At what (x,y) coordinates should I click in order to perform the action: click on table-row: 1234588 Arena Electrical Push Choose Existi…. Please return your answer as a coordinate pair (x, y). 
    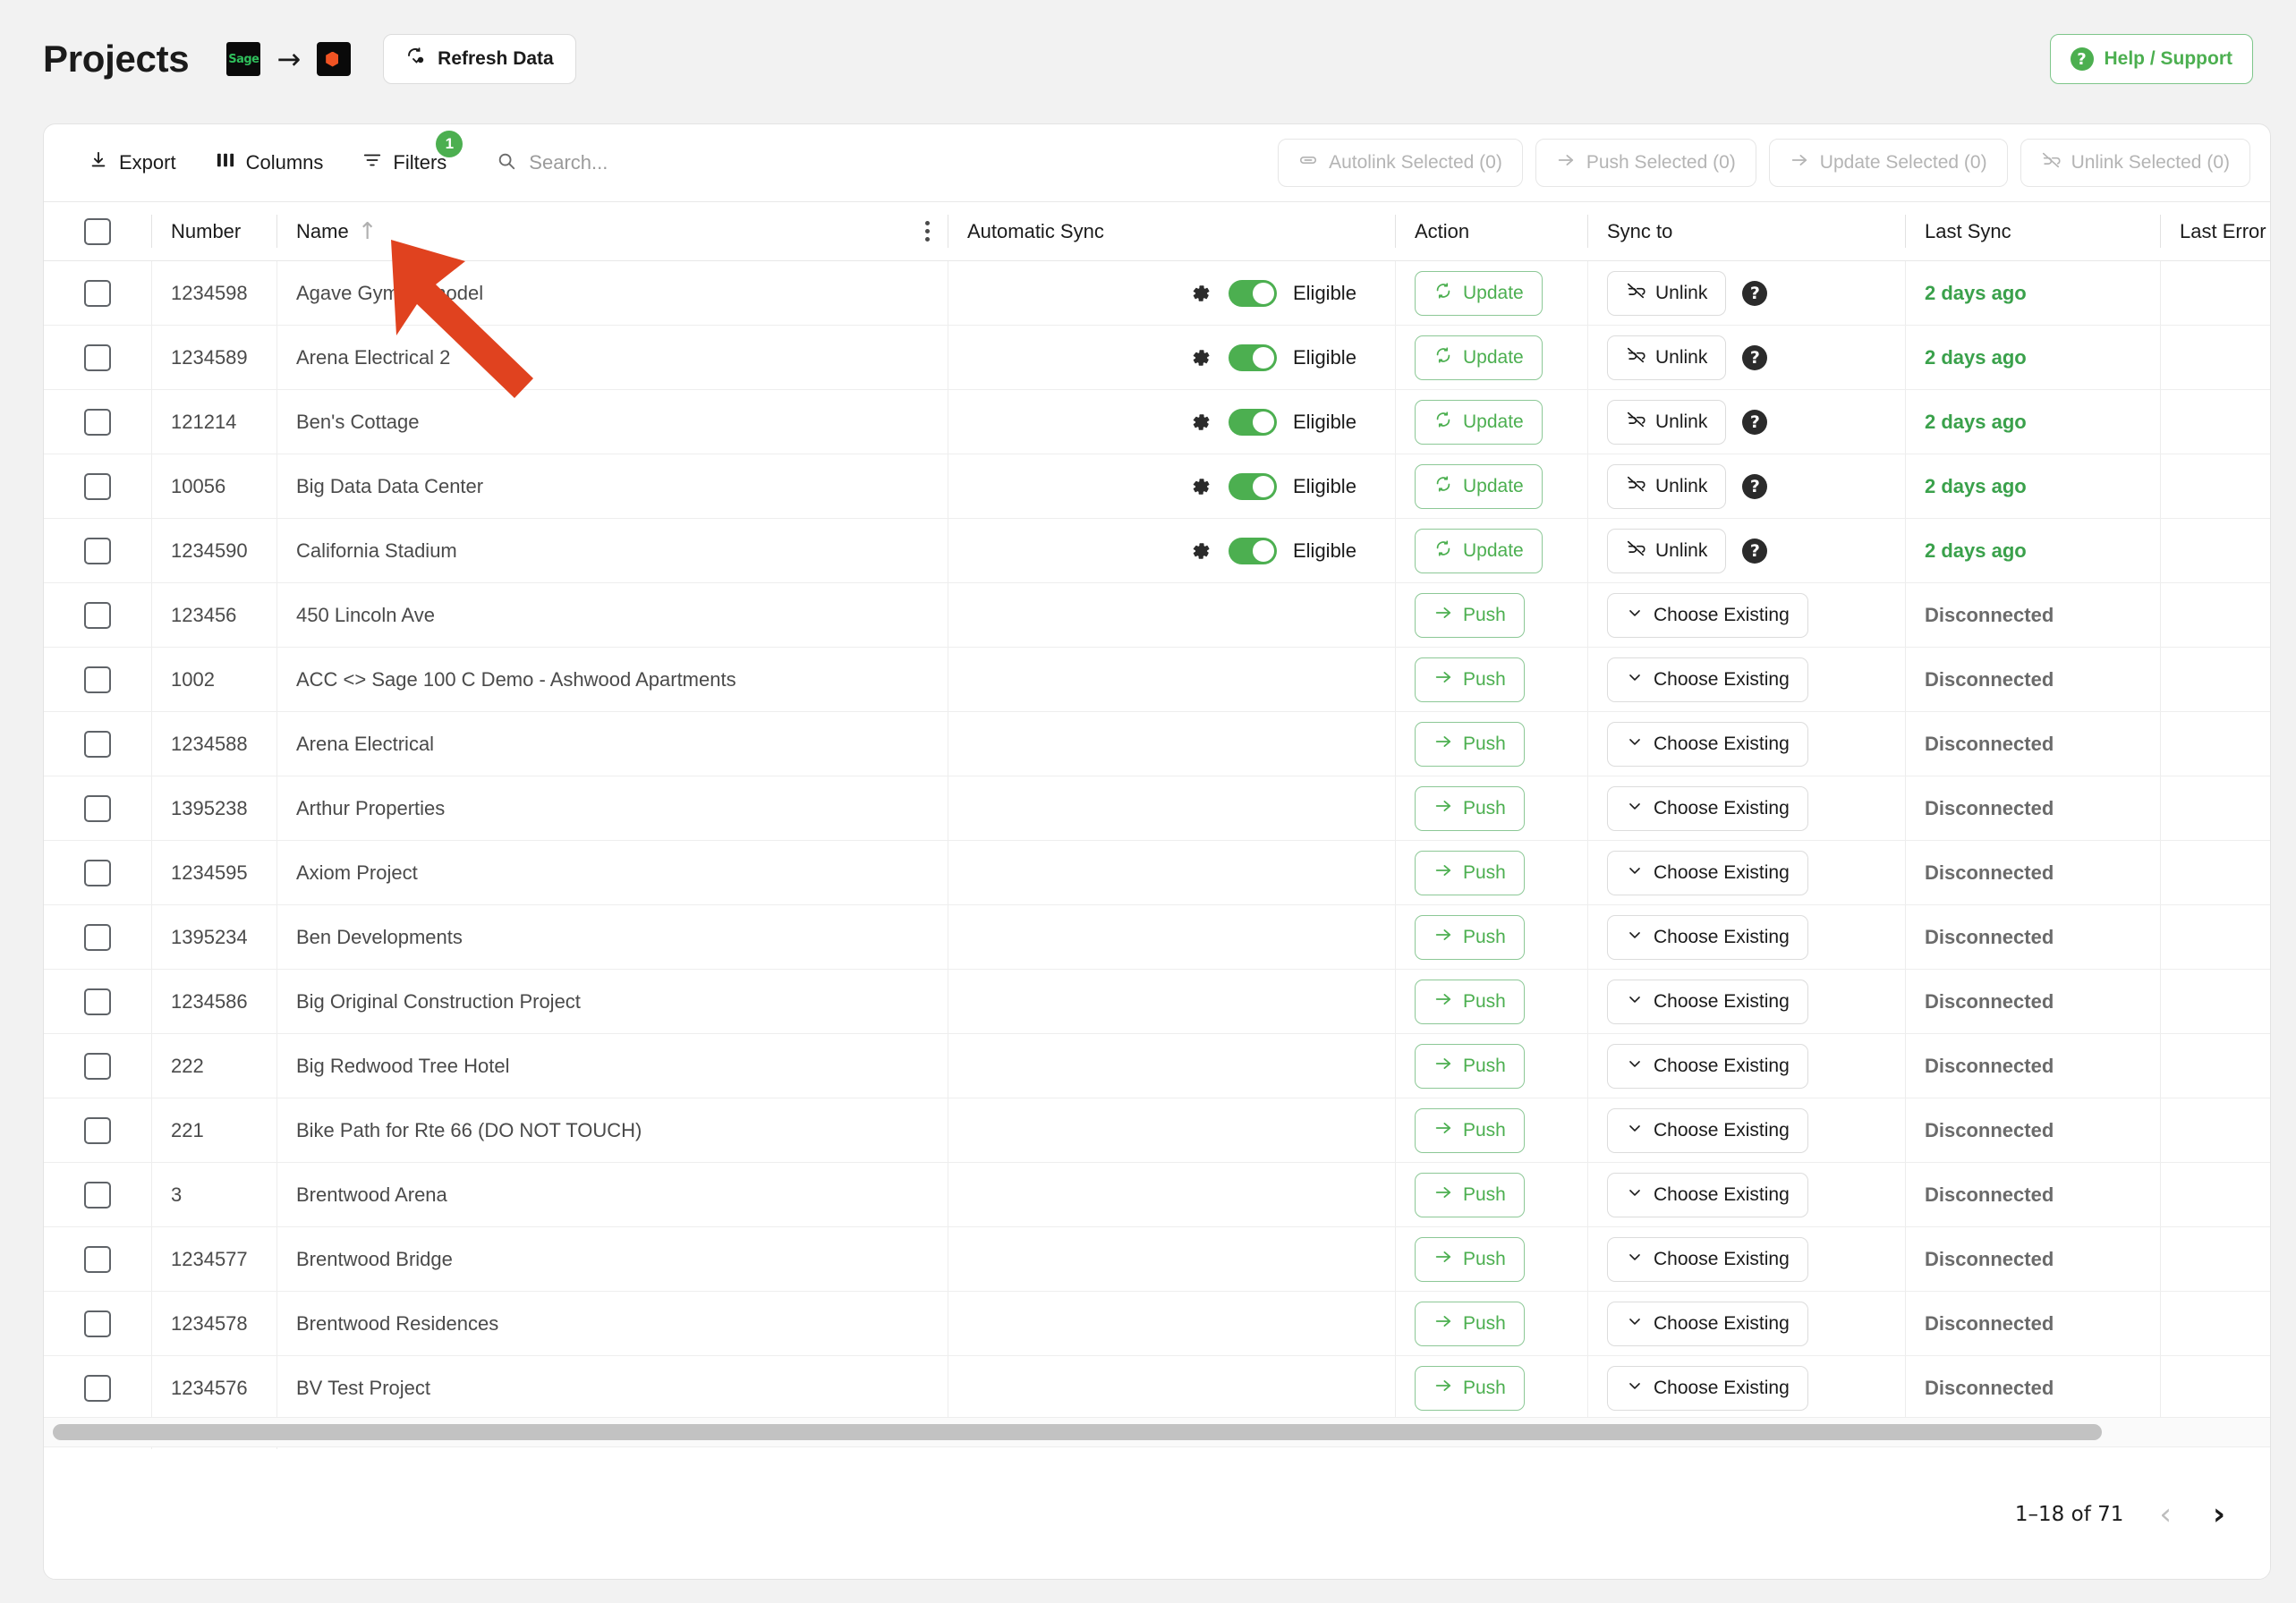
    Looking at the image, I should click on (1157, 743).